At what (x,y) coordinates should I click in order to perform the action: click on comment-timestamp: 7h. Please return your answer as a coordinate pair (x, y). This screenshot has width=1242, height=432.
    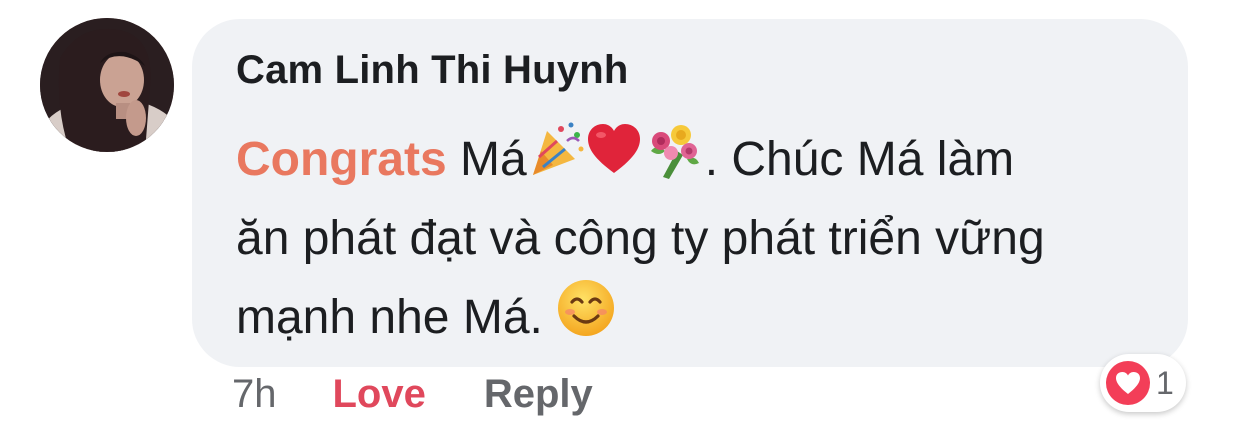
    Looking at the image, I should click on (254, 394).